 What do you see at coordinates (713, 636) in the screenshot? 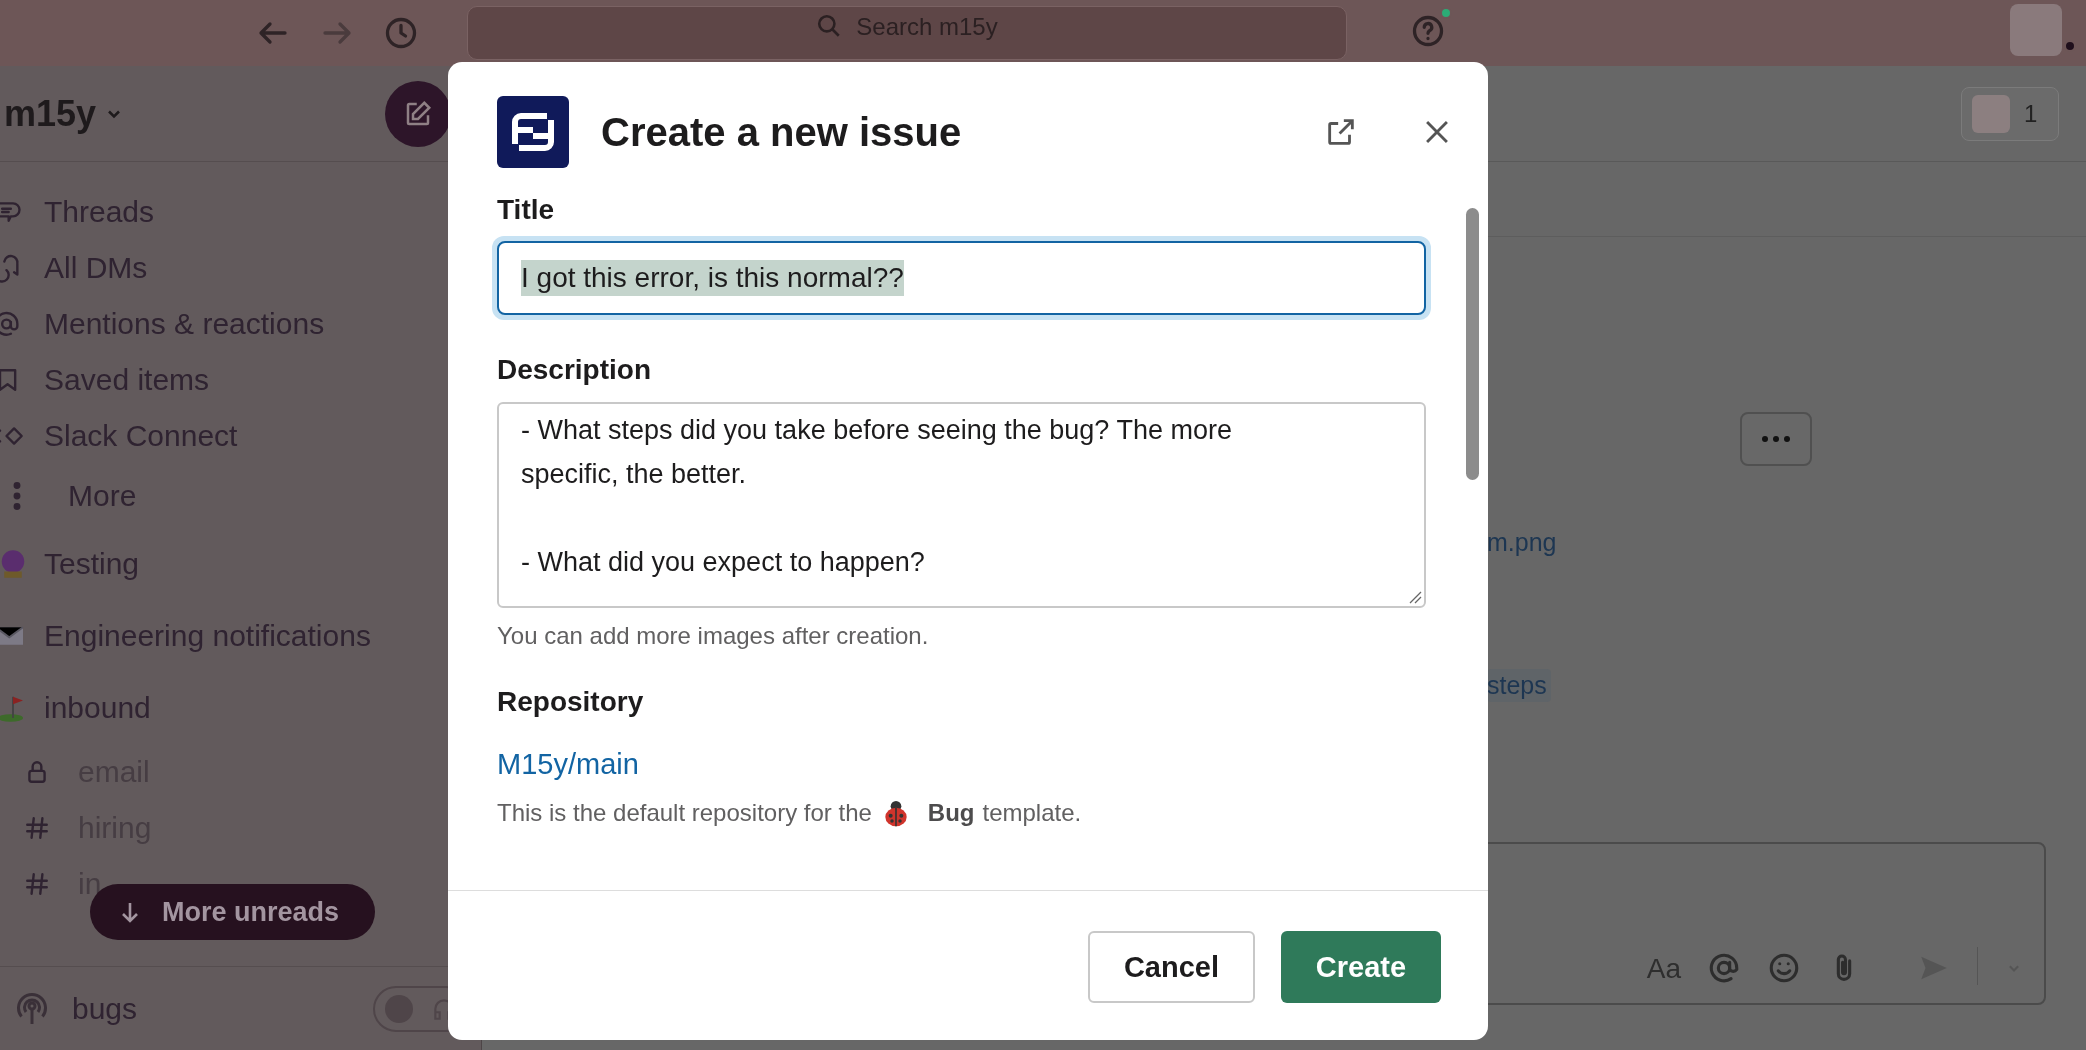
I see `field-hint: You can add more images after creation.` at bounding box center [713, 636].